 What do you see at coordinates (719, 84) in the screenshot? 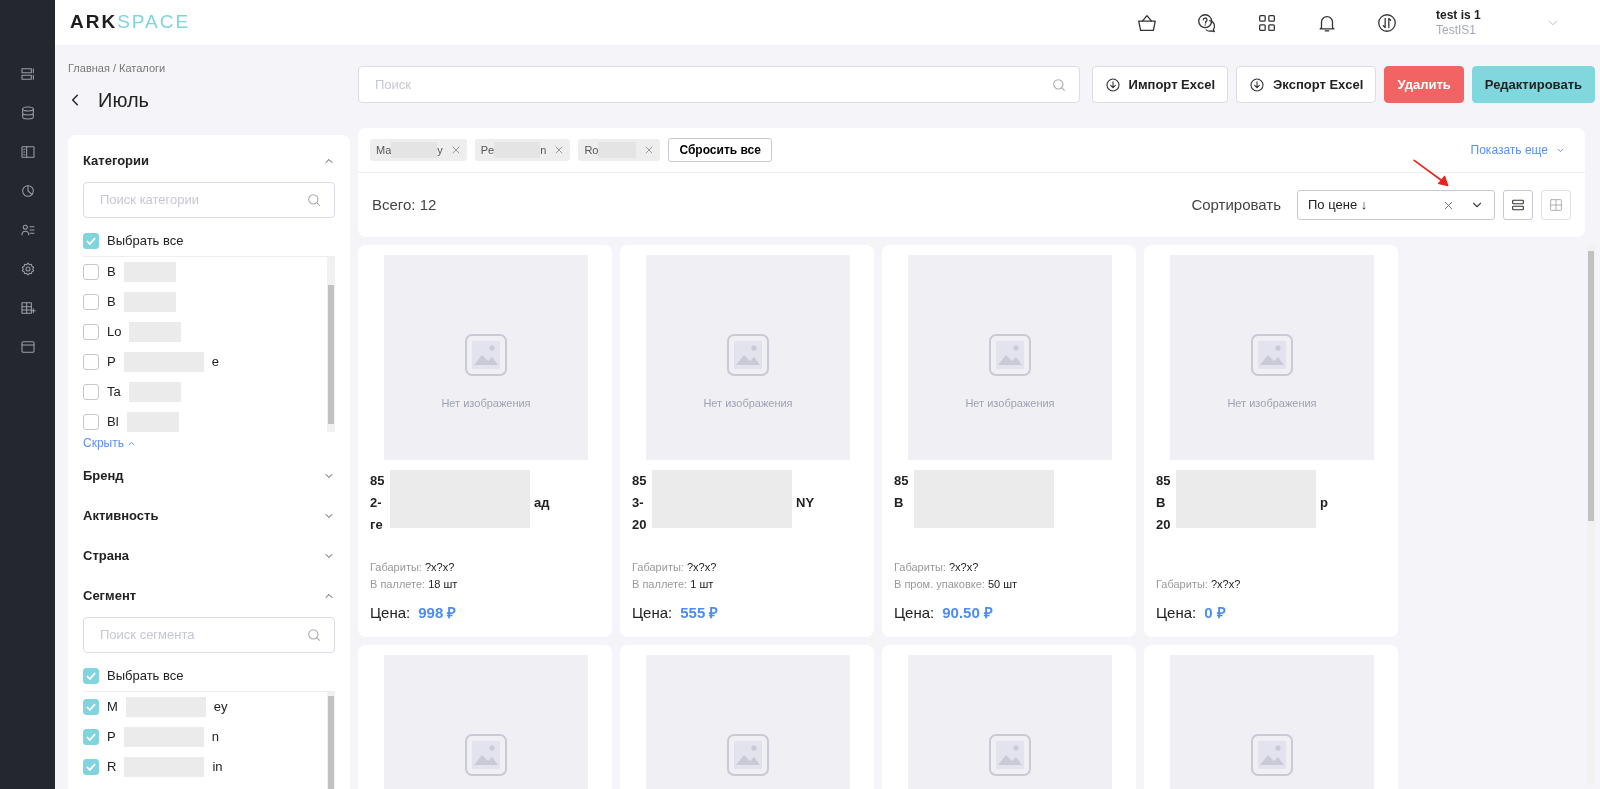
I see `search-field: Поиск` at bounding box center [719, 84].